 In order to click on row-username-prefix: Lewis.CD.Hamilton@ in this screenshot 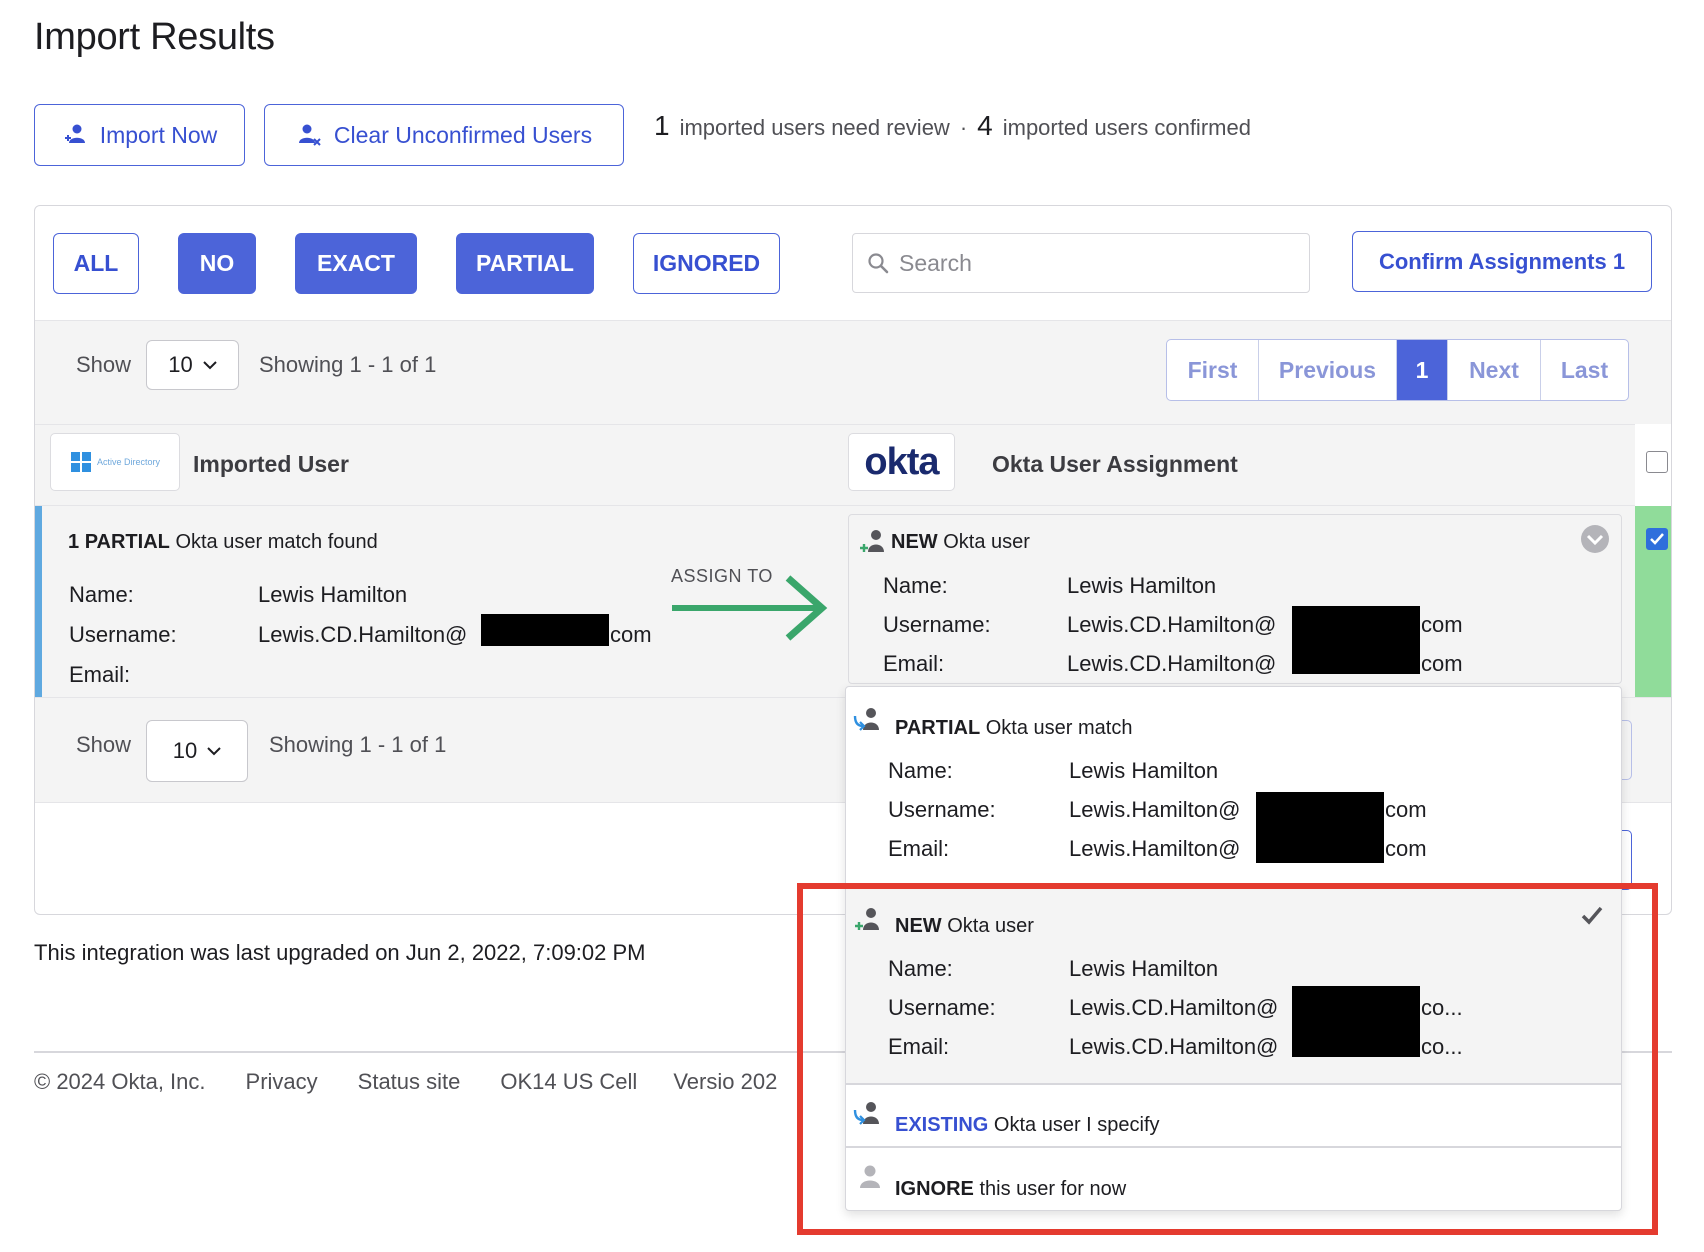, I will do `click(363, 634)`.